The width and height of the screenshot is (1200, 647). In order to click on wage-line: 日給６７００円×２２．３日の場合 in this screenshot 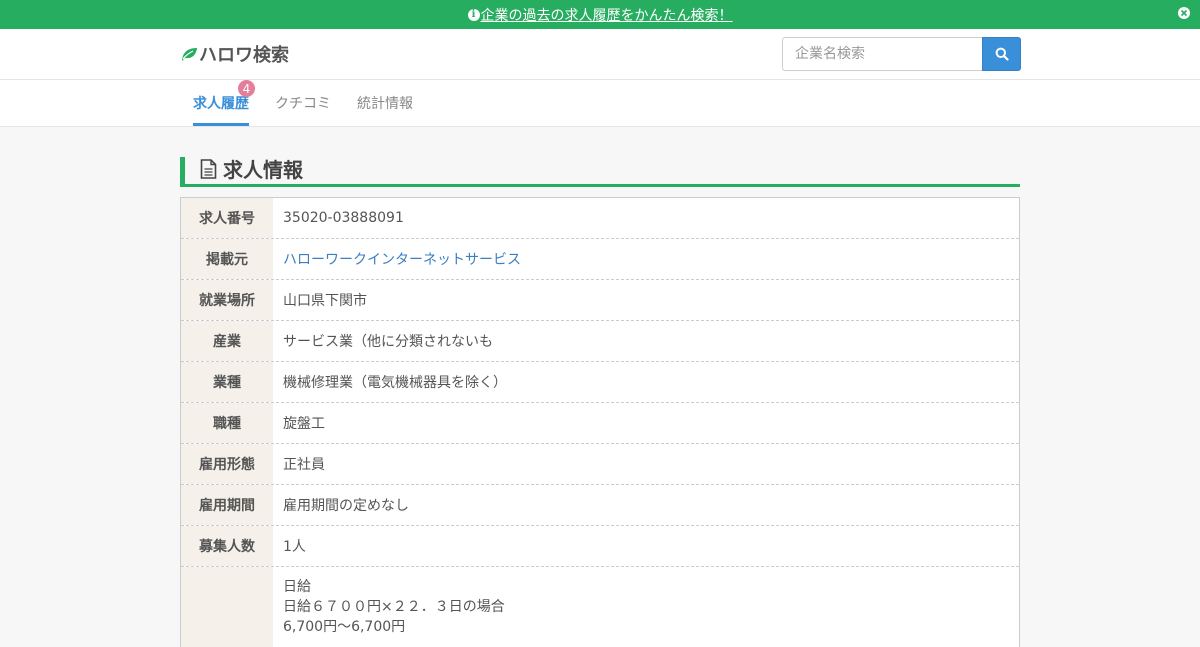, I will do `click(394, 607)`.